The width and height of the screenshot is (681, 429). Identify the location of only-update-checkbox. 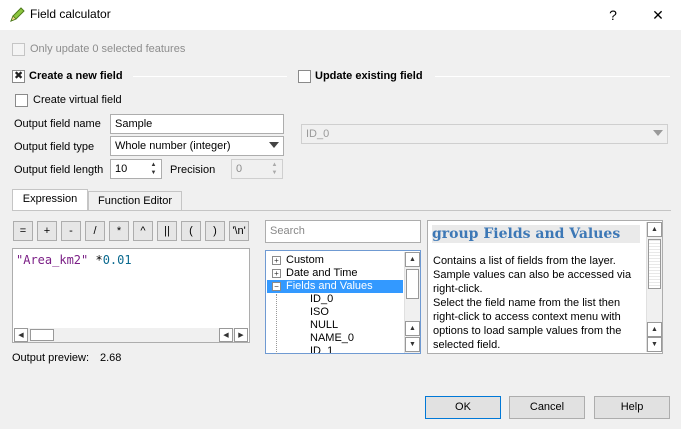
(18, 49).